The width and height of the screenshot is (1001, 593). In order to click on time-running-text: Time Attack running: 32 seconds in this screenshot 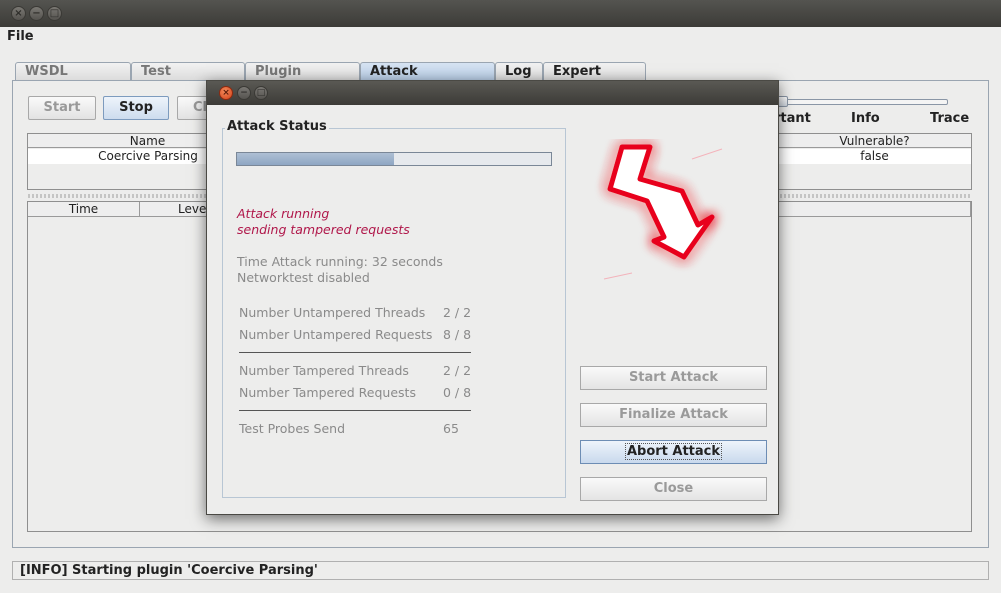, I will do `click(340, 261)`.